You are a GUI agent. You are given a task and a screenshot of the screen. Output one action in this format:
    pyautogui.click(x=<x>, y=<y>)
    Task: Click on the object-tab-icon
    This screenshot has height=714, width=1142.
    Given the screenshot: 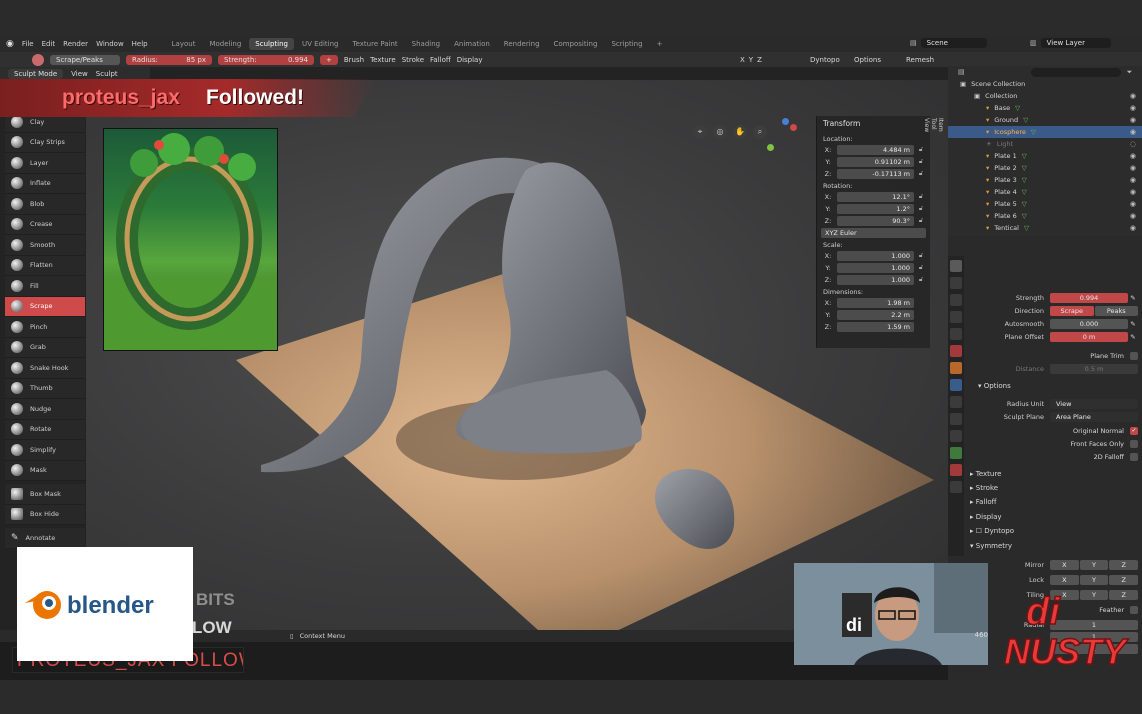 What is the action you would take?
    pyautogui.click(x=956, y=368)
    